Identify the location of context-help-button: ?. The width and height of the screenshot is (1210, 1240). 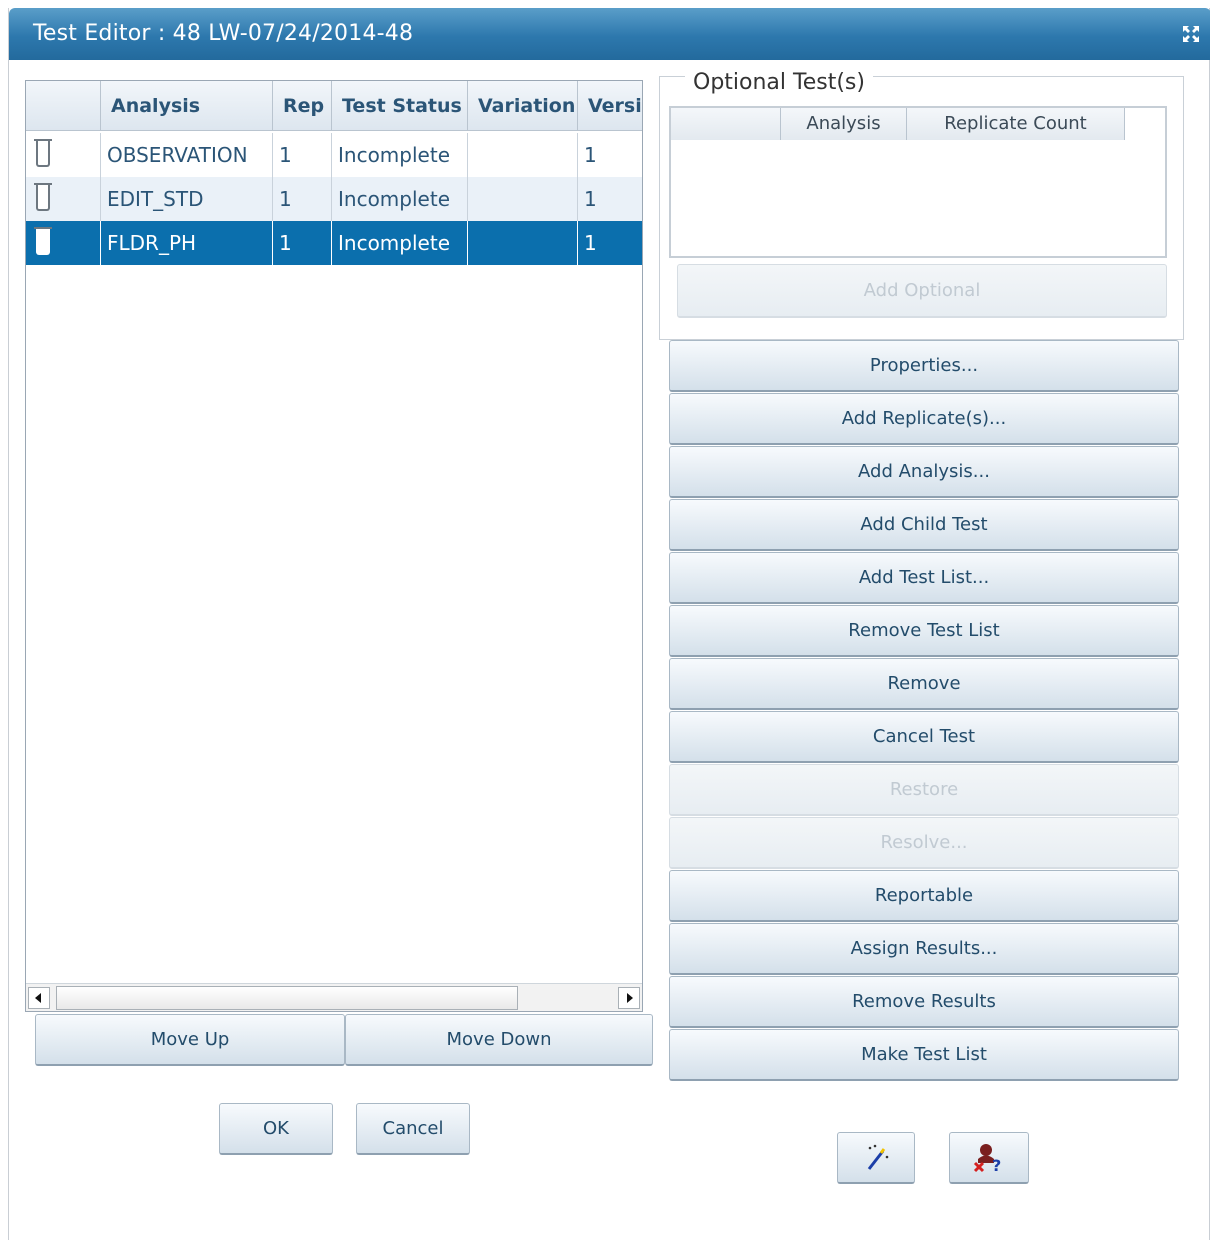
(989, 1158).